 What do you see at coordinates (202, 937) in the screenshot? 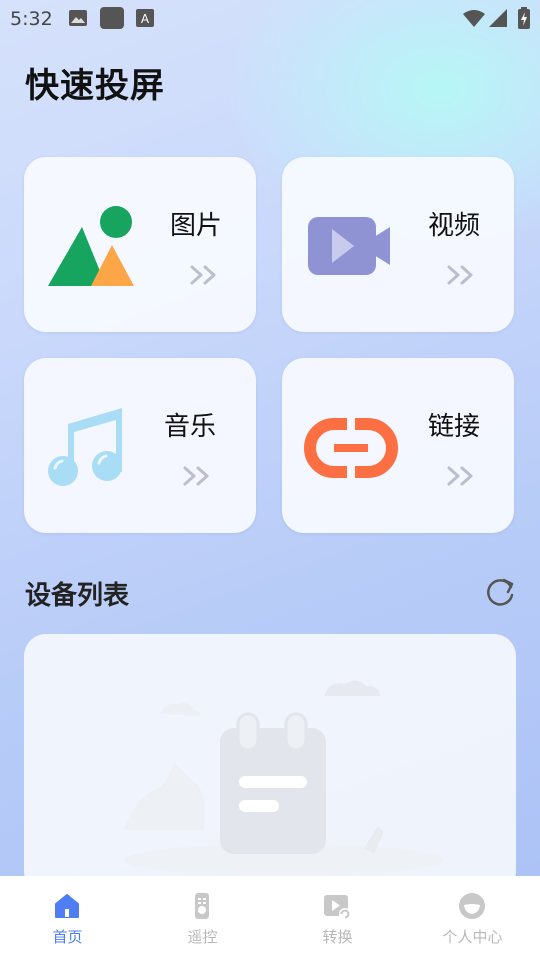
I see `tab-remote-label: 遥控` at bounding box center [202, 937].